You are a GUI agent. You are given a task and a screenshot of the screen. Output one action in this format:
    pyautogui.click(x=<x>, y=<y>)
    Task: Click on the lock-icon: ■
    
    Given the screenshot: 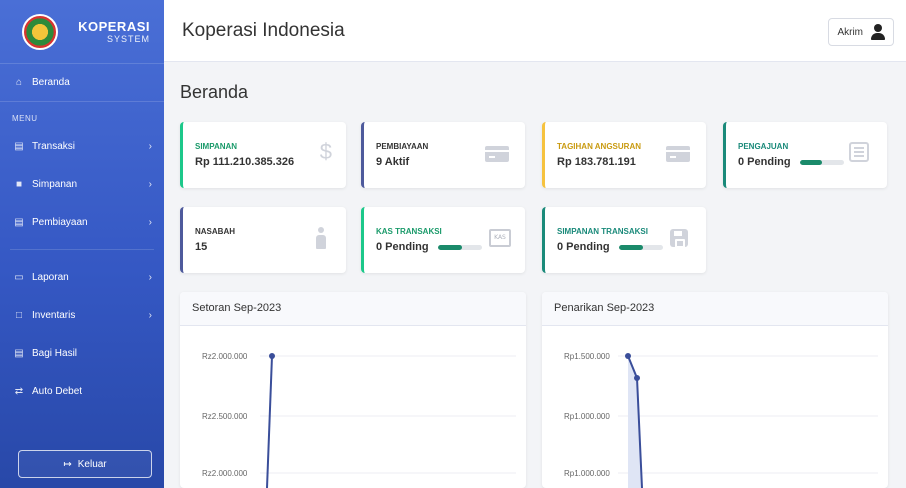 What is the action you would take?
    pyautogui.click(x=19, y=184)
    